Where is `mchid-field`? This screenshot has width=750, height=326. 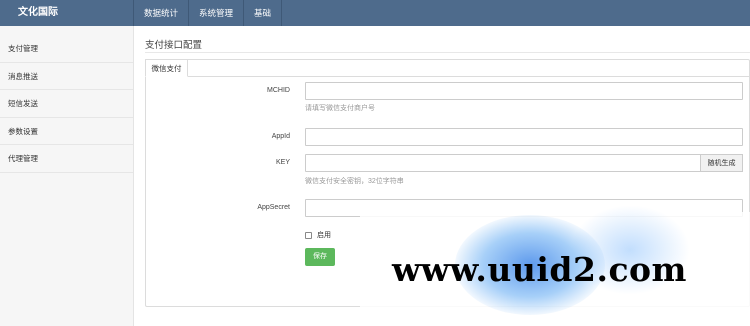
mchid-field is located at coordinates (524, 91).